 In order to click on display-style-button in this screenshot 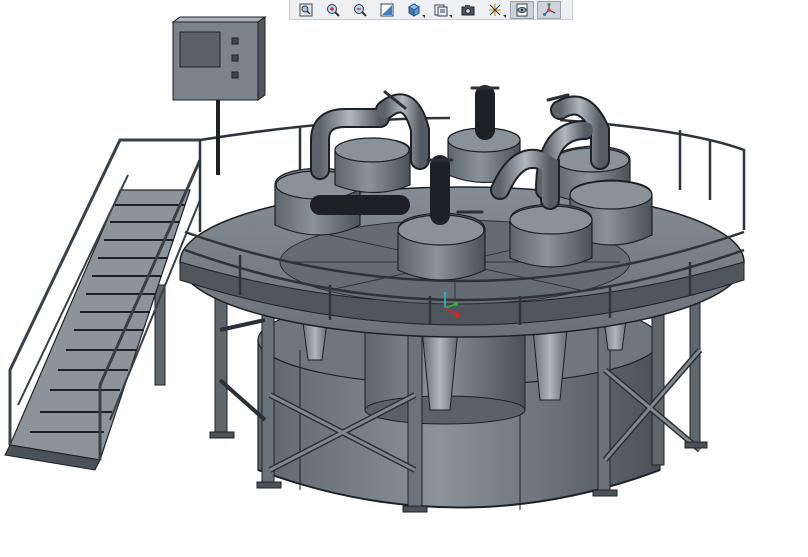, I will do `click(414, 10)`.